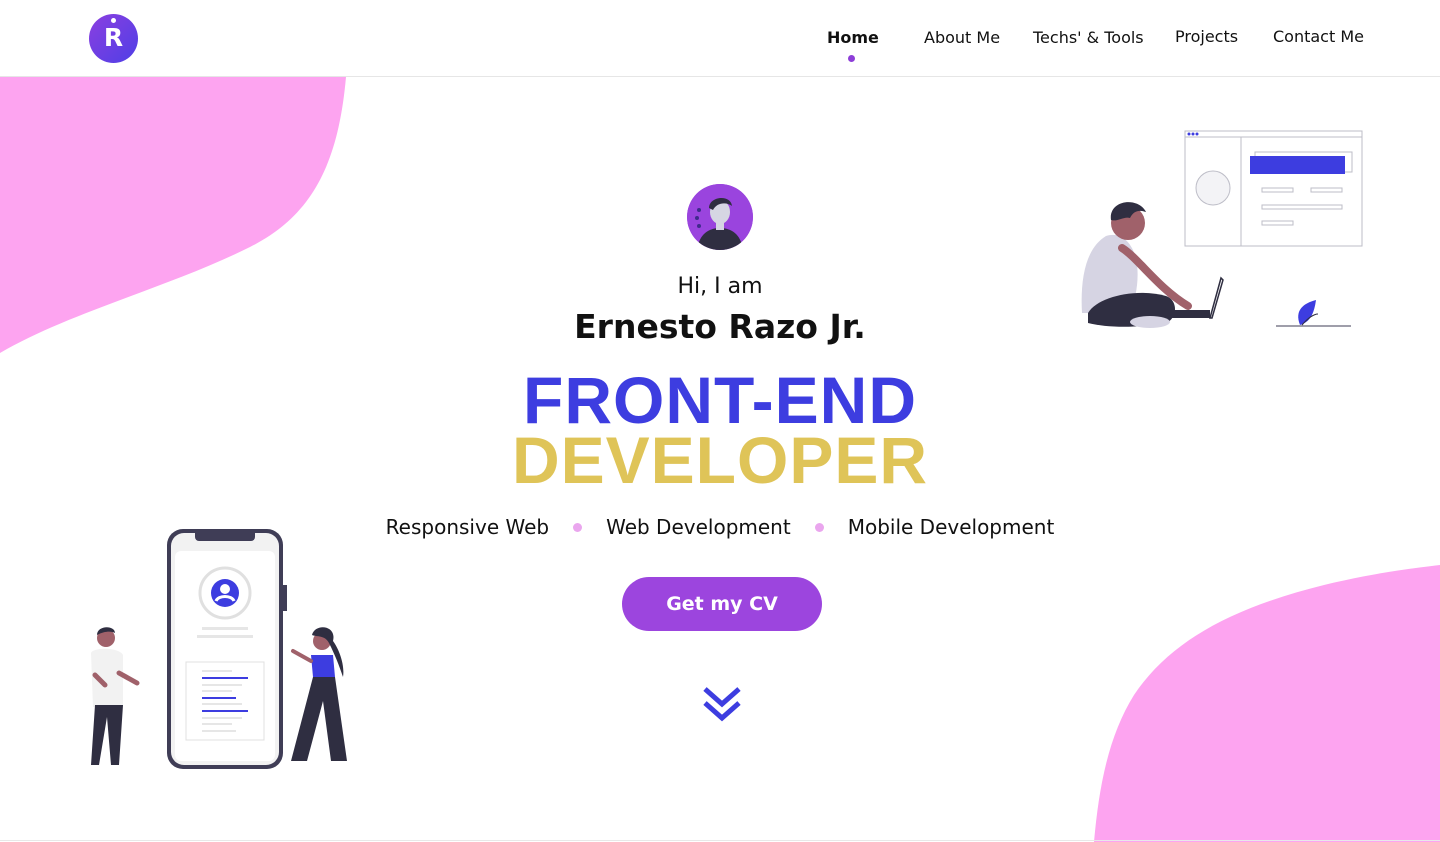 The width and height of the screenshot is (1440, 842). What do you see at coordinates (1206, 36) in the screenshot?
I see `nav-item-projects: Projects` at bounding box center [1206, 36].